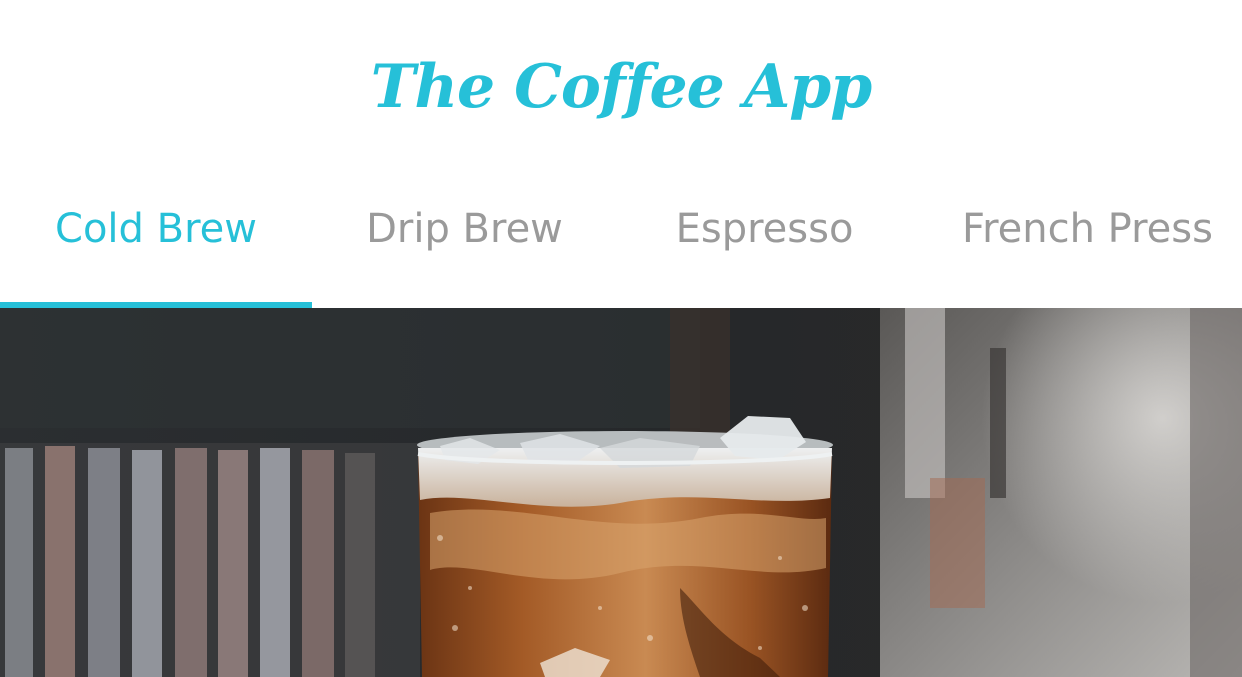  I want to click on app-title: The Coffee App, so click(621, 87).